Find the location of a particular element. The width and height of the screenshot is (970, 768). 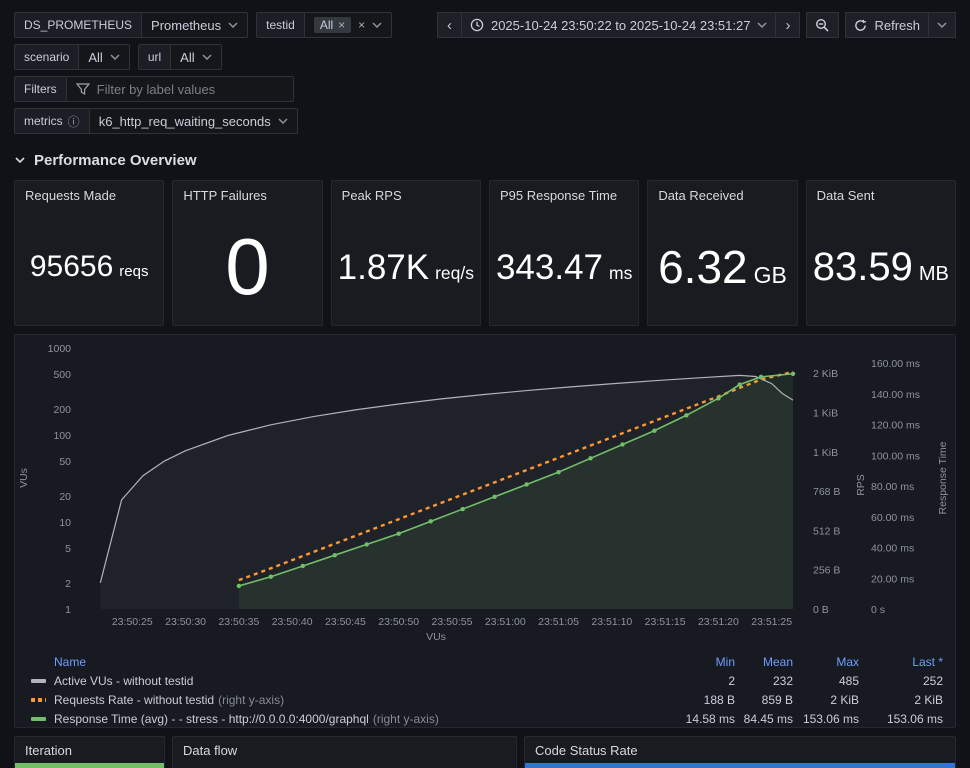

stat-unit: reqs is located at coordinates (134, 271).